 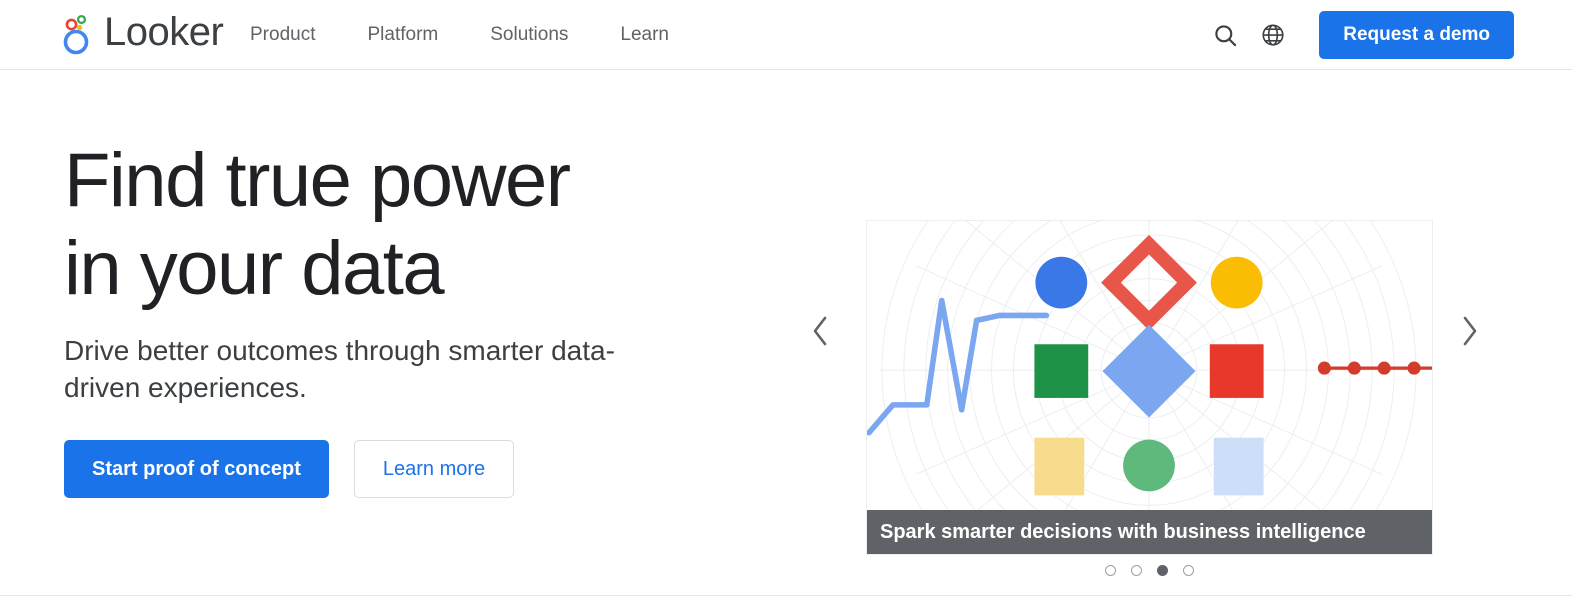 I want to click on chevron-left-icon, so click(x=820, y=332).